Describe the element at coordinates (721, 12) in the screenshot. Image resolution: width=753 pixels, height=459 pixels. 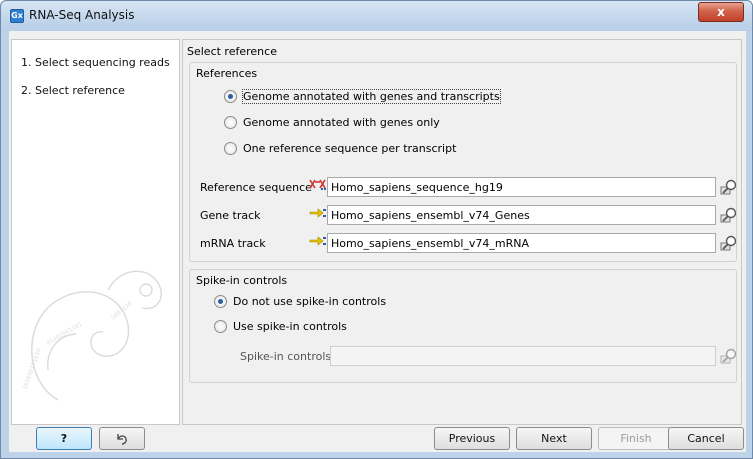
I see `close-button: x` at that location.